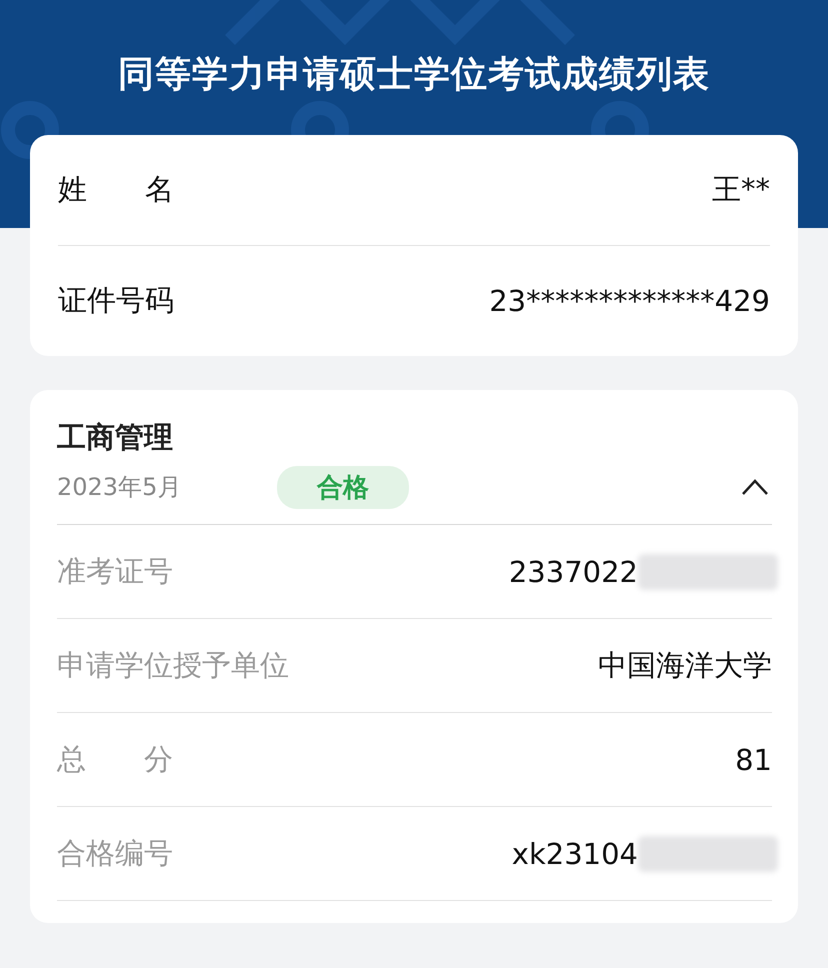 The image size is (828, 968). I want to click on field-value: 2337022, so click(573, 571).